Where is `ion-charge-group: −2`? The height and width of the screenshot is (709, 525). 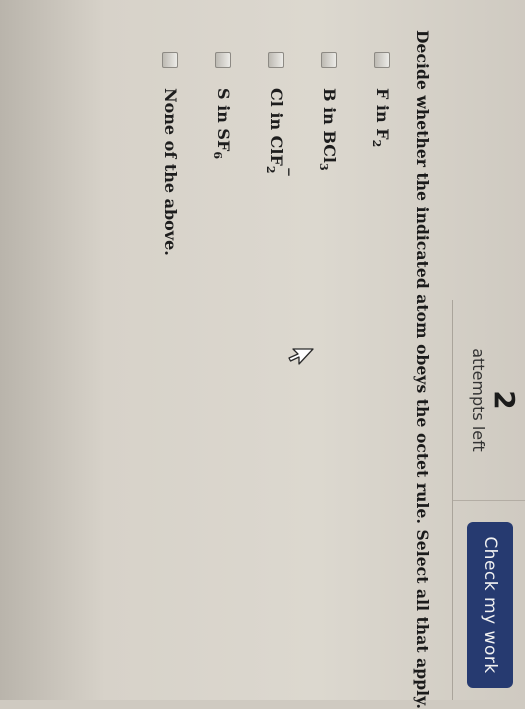
ion-charge-group: −2 is located at coordinates (280, 171).